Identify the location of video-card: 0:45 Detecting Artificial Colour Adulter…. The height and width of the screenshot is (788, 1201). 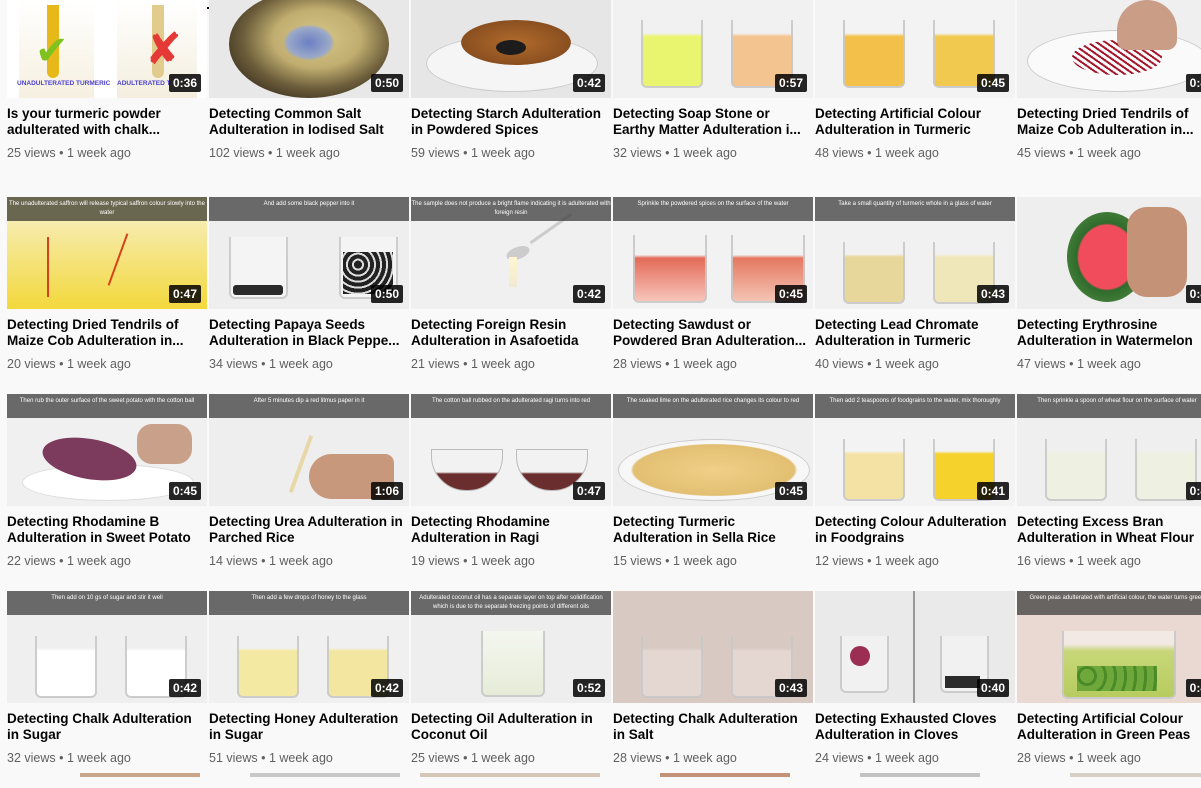
(915, 98).